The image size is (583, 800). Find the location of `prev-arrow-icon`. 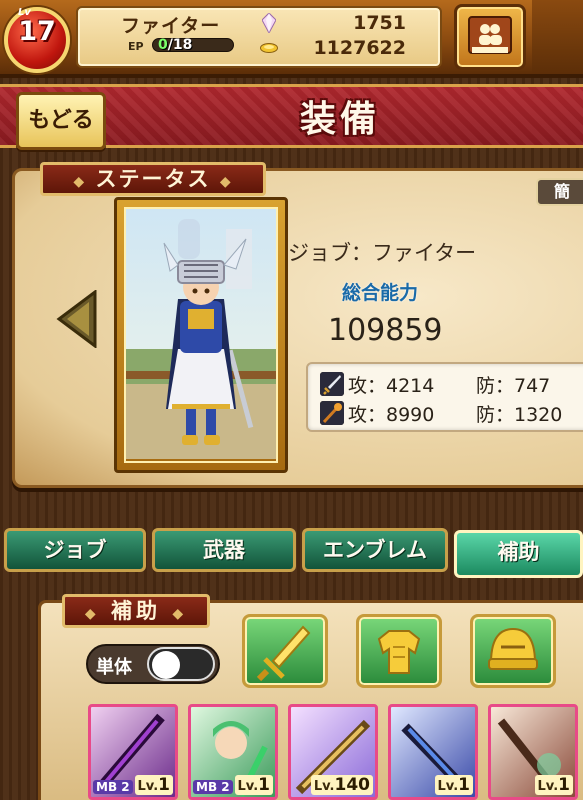

prev-arrow-icon is located at coordinates (76, 319).